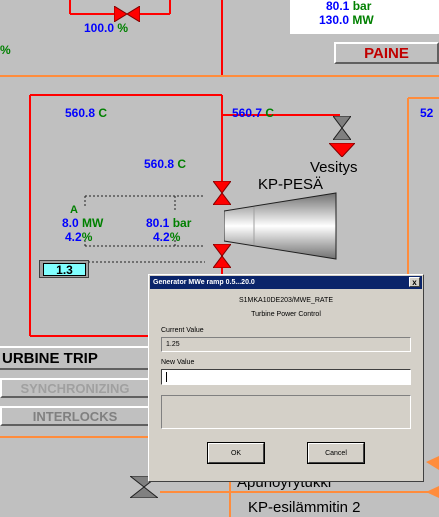  I want to click on a-label: A, so click(74, 210).